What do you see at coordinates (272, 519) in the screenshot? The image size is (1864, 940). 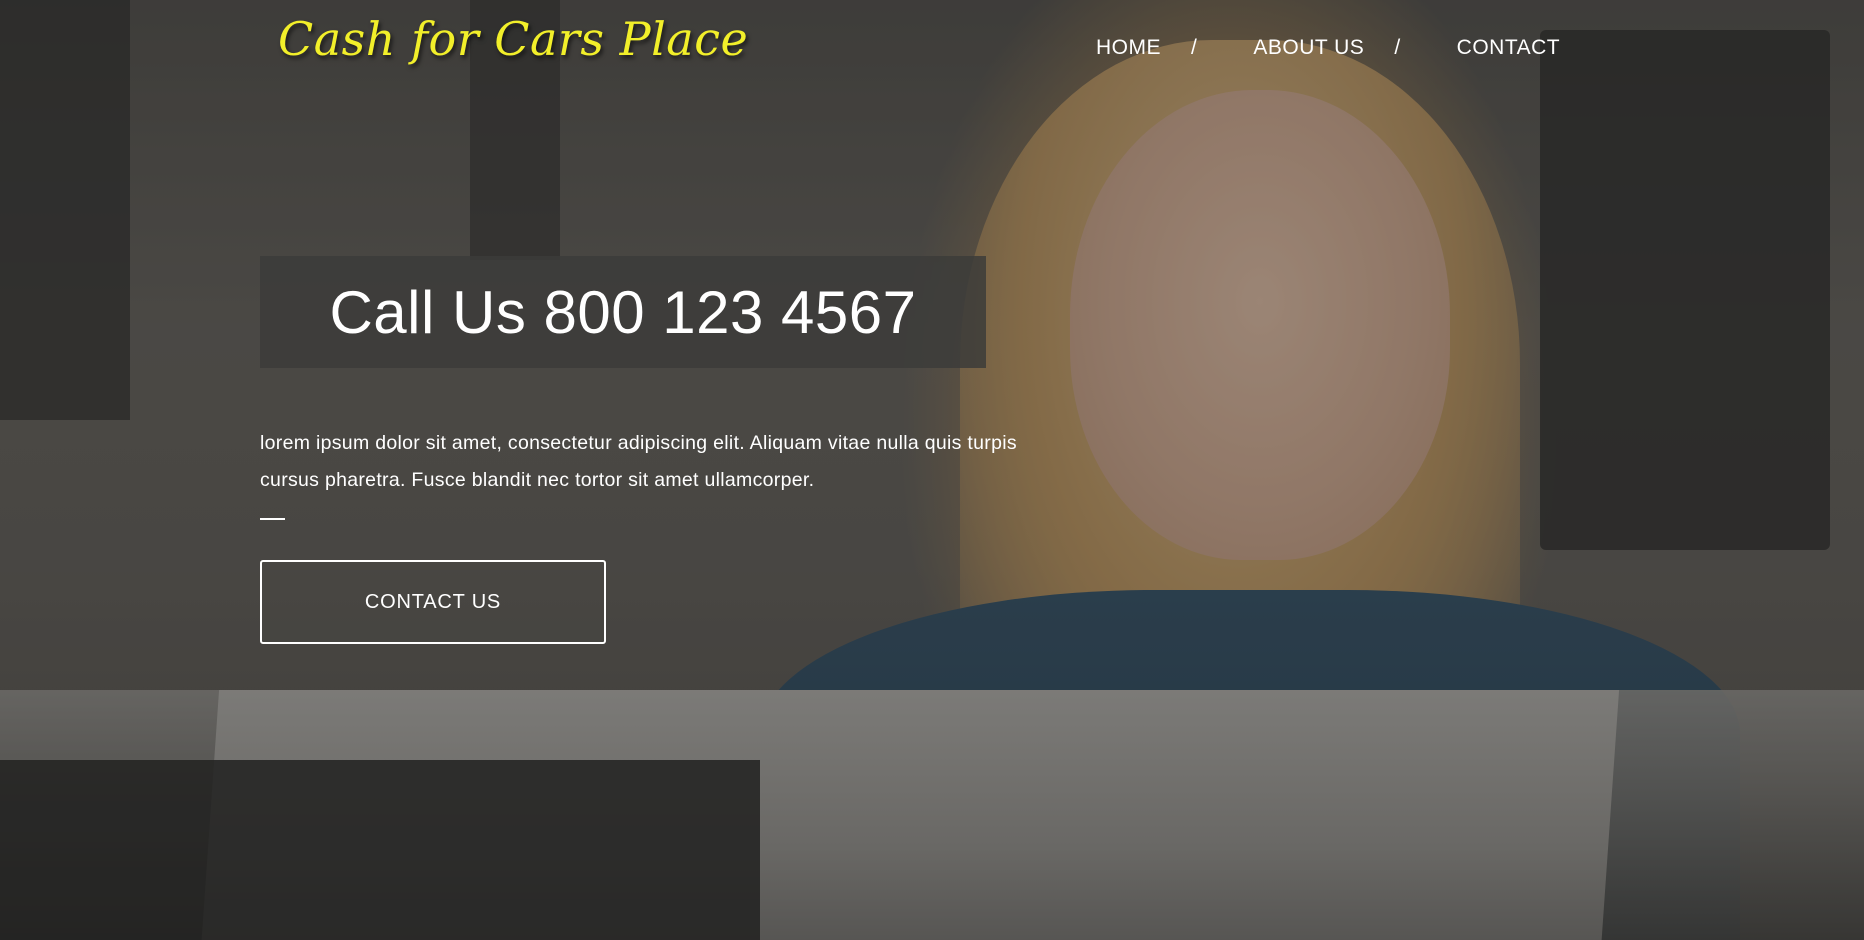 I see `divider-dash` at bounding box center [272, 519].